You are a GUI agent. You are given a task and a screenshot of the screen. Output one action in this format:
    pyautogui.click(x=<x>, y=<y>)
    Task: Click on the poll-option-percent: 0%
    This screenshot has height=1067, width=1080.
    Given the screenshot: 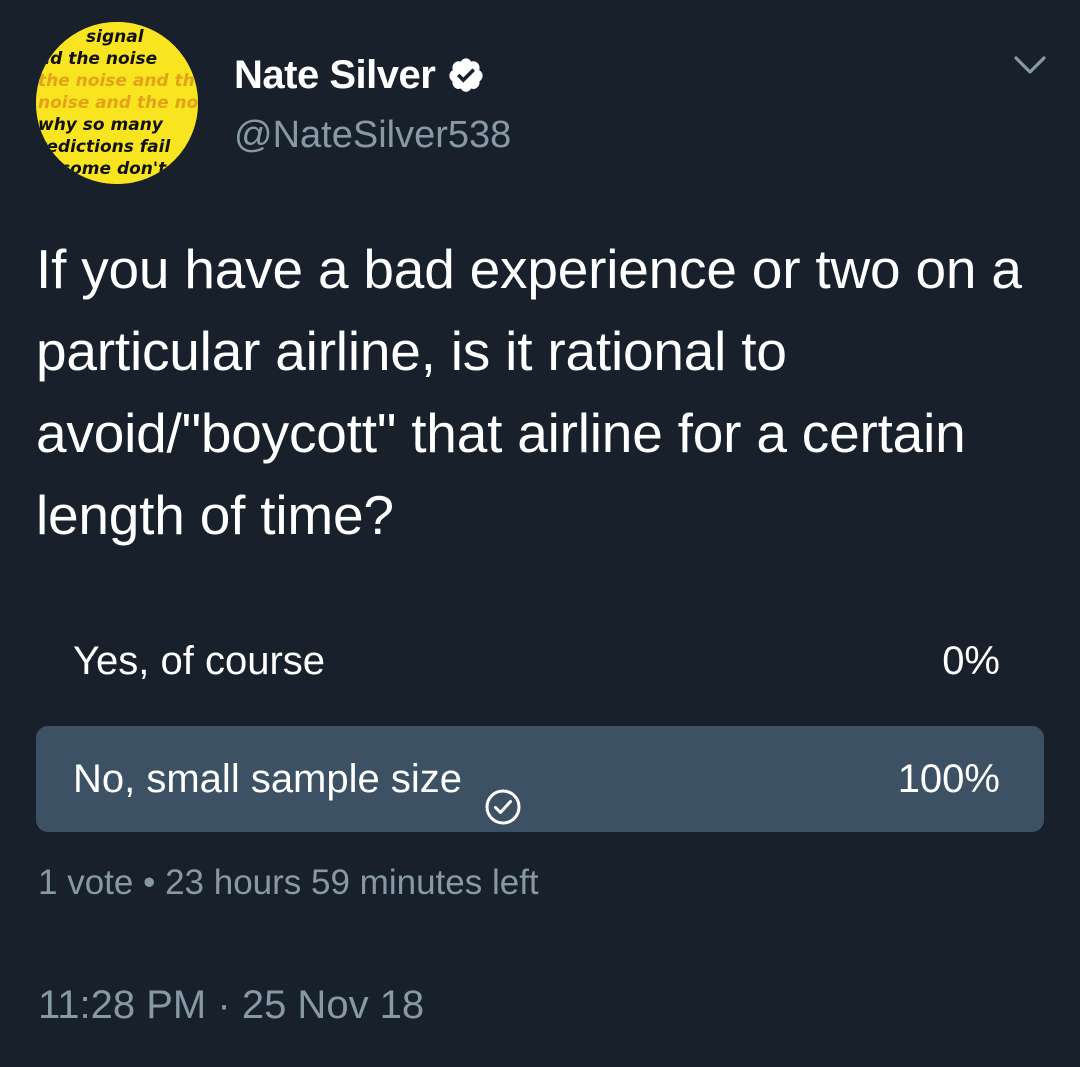 What is the action you would take?
    pyautogui.click(x=971, y=661)
    